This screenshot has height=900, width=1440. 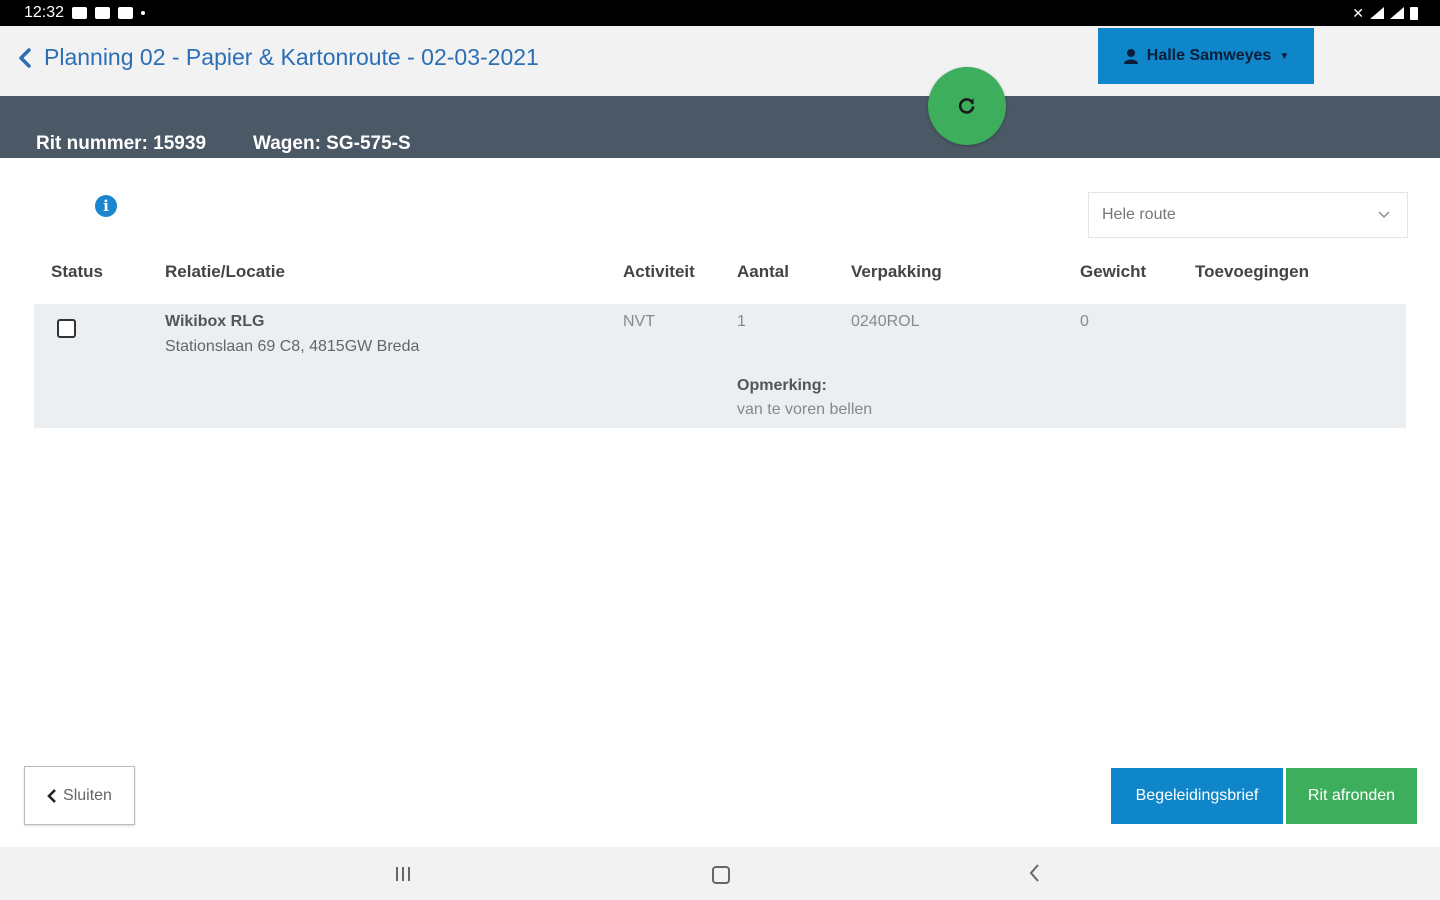 I want to click on user-name: Halle Samweyes, so click(x=1209, y=55).